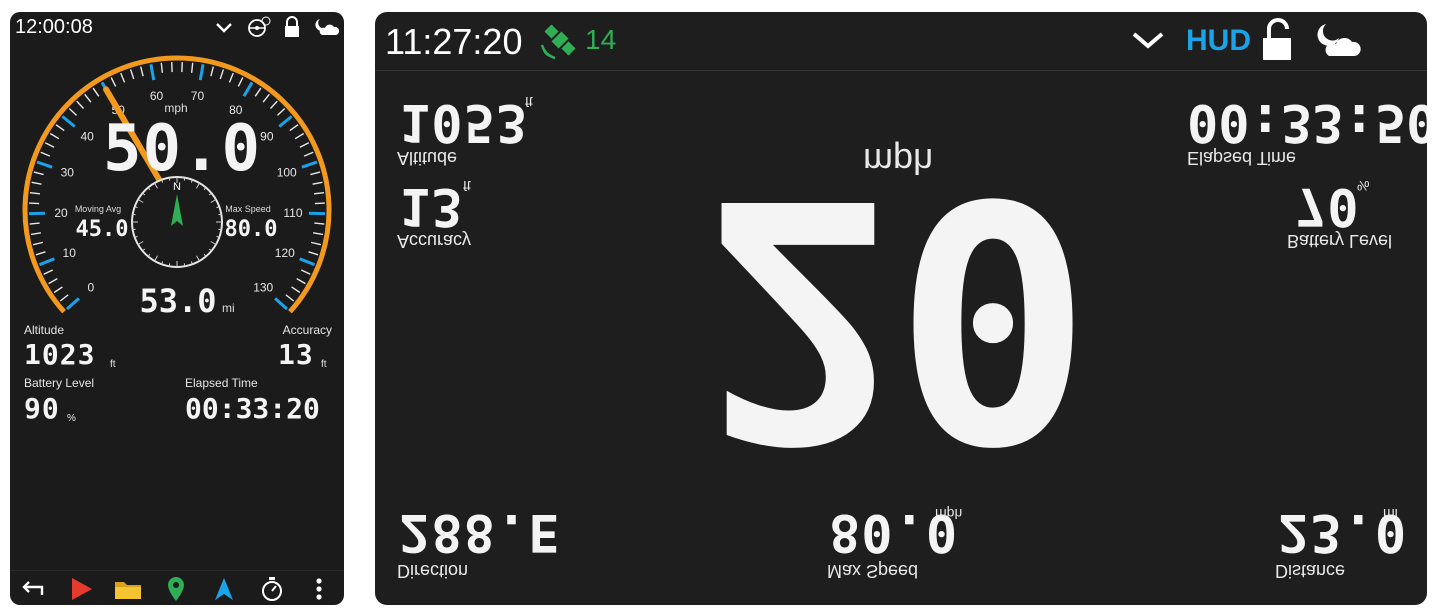 The image size is (1432, 616). I want to click on gauge-tick-label: 60, so click(157, 96).